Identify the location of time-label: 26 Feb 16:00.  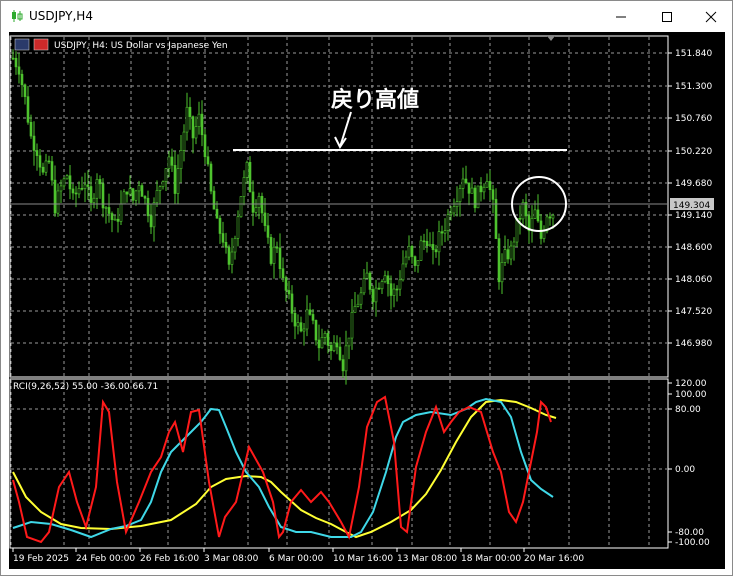
(169, 559).